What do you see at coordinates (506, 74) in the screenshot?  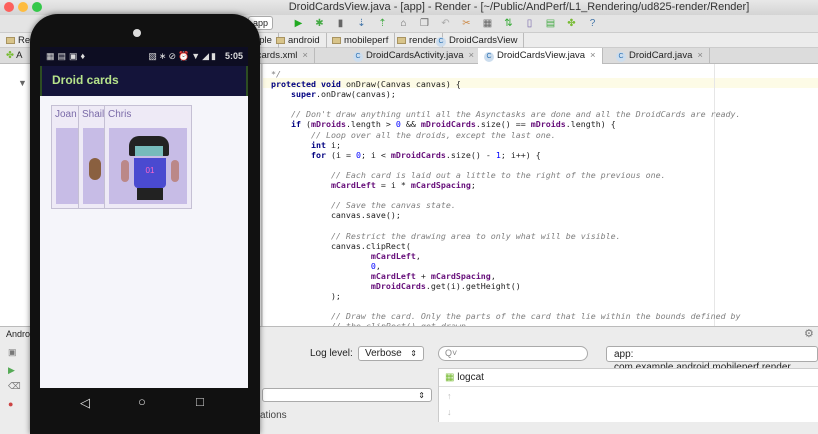 I see `code-line: */` at bounding box center [506, 74].